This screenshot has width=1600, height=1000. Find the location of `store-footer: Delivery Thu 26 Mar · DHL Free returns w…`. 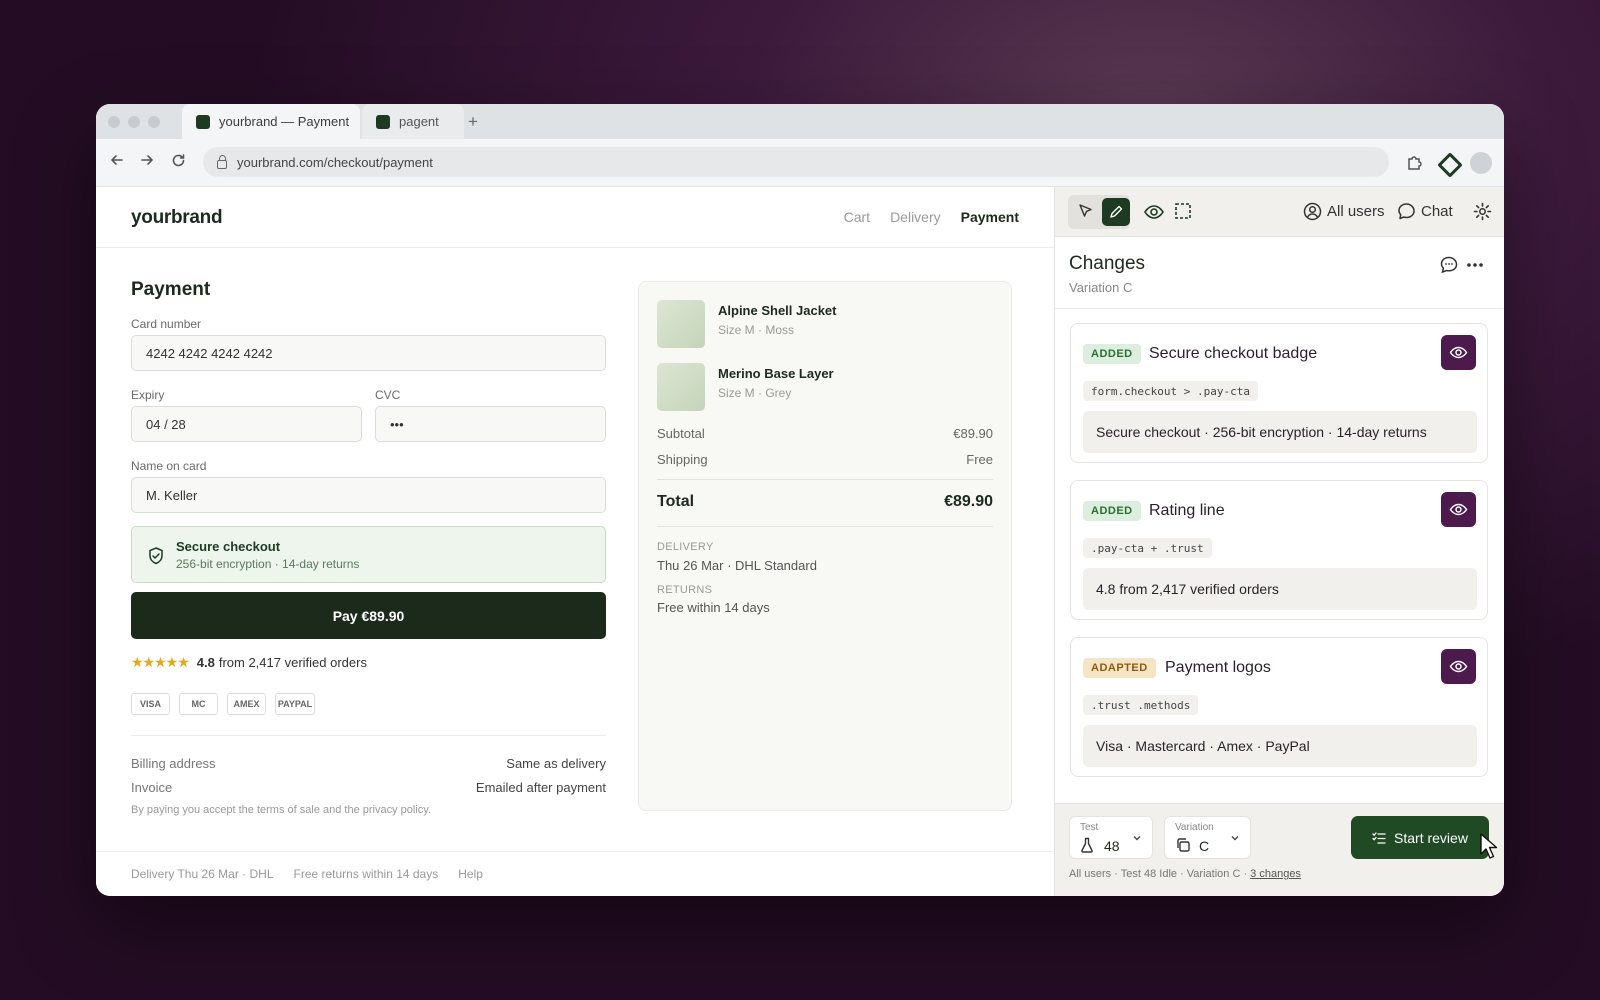

store-footer: Delivery Thu 26 Mar · DHL Free returns w… is located at coordinates (575, 873).